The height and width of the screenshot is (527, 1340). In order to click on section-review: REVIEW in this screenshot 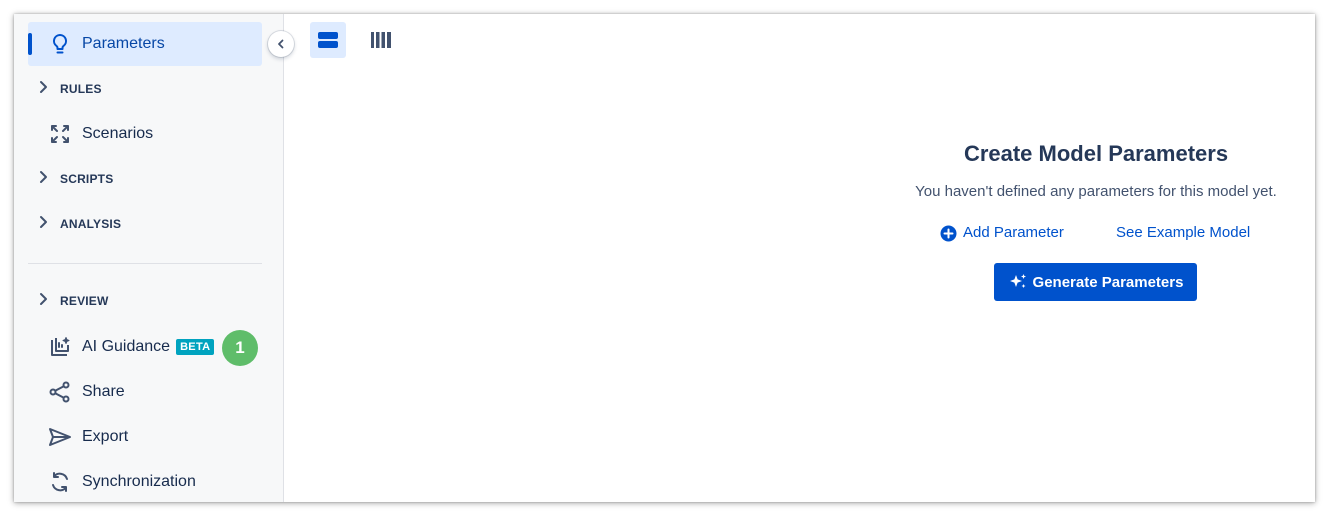, I will do `click(145, 301)`.